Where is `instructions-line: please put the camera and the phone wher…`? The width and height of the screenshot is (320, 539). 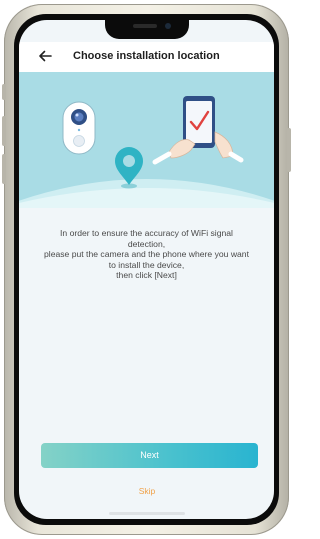
instructions-line: please put the camera and the phone wher… is located at coordinates (146, 254).